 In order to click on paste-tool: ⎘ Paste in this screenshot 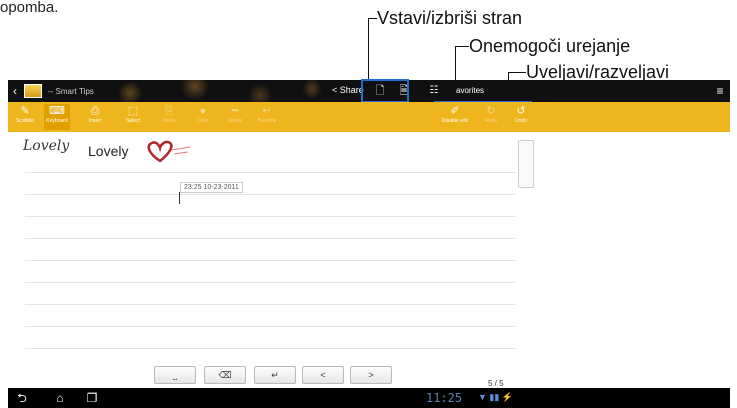, I will do `click(169, 117)`.